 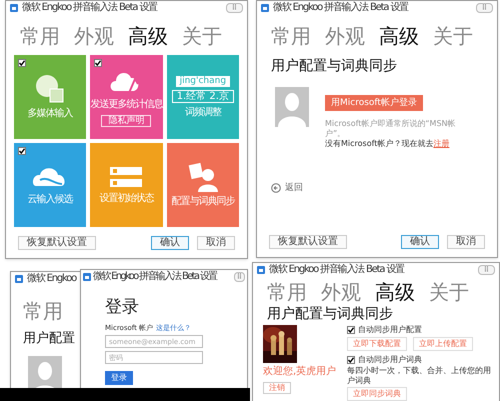 What do you see at coordinates (277, 388) in the screenshot?
I see `logout-button: 注销` at bounding box center [277, 388].